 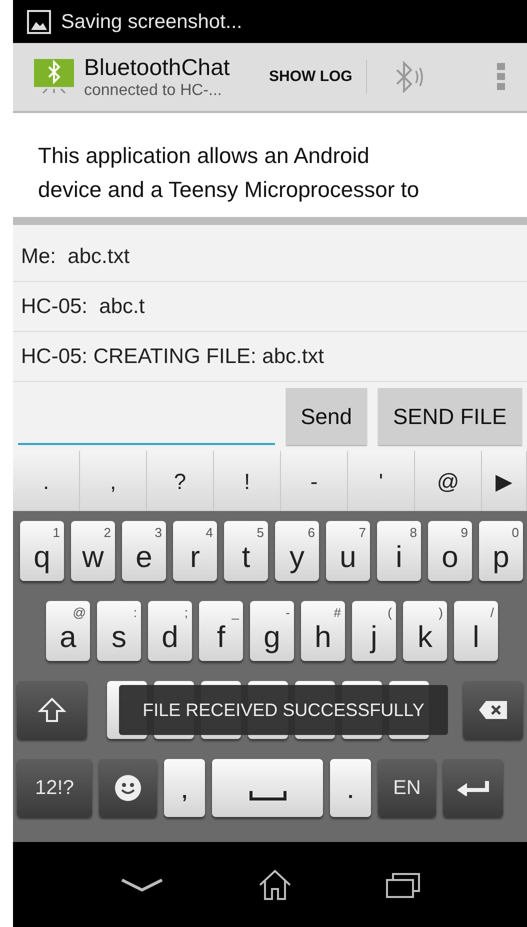 I want to click on keyboard-key: 8 i, so click(x=399, y=551).